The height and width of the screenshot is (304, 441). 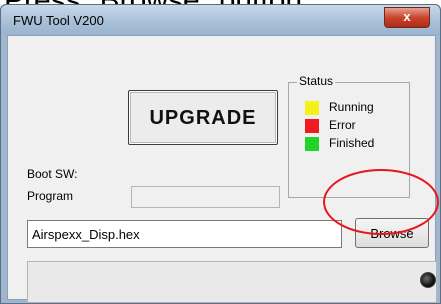 I want to click on file-path-input, so click(x=184, y=234).